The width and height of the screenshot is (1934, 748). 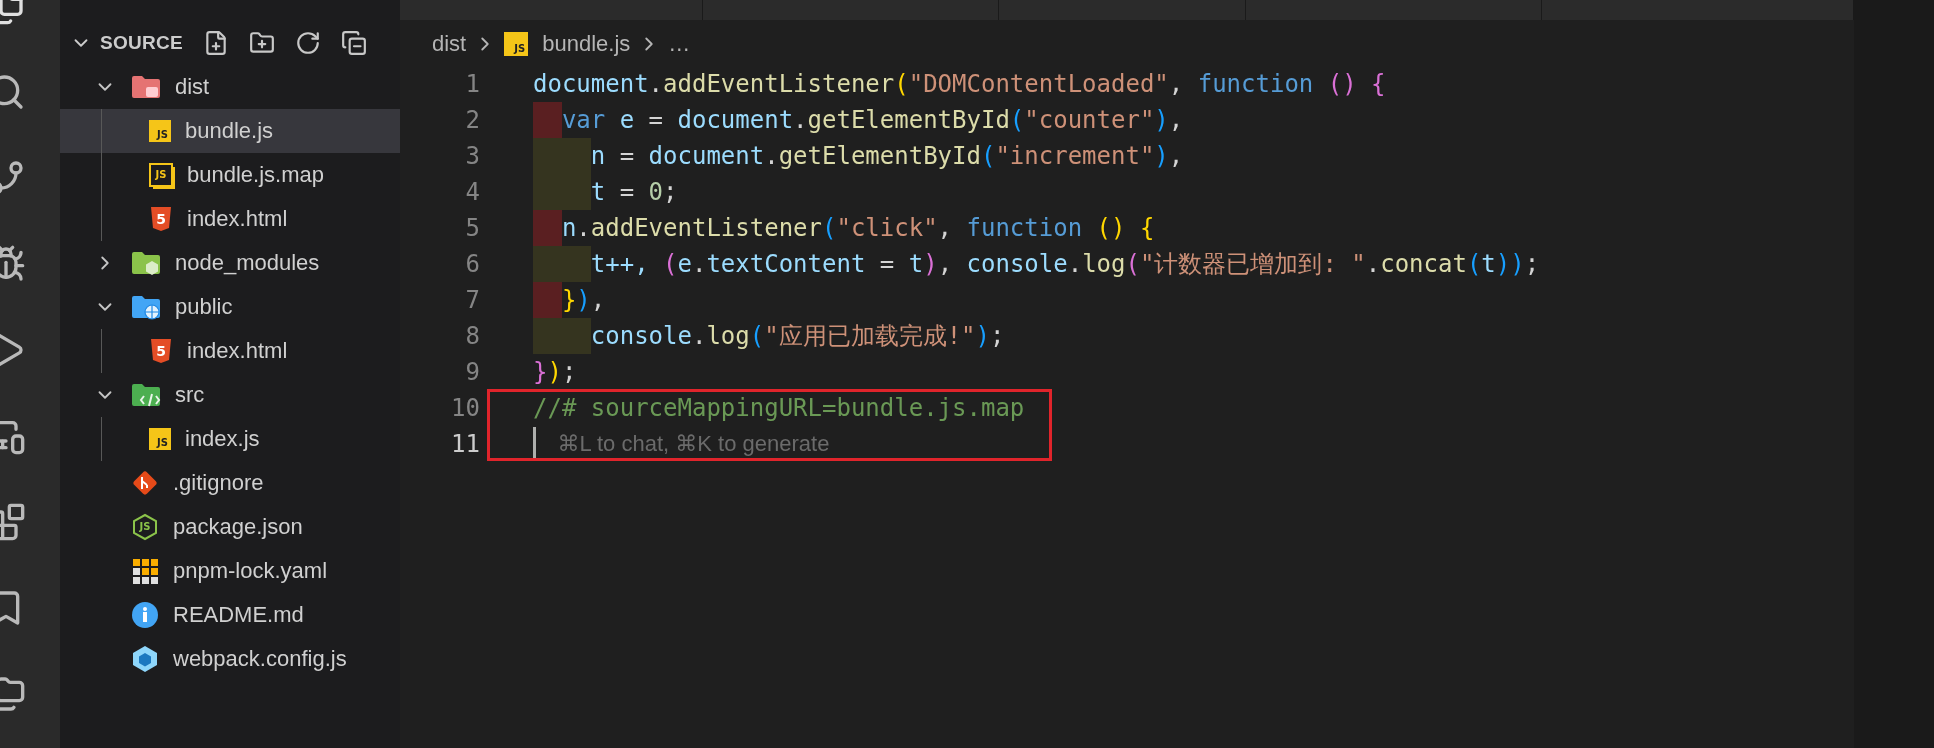 What do you see at coordinates (872, 120) in the screenshot?
I see `code-line: var e = document.getElementById("counter"),` at bounding box center [872, 120].